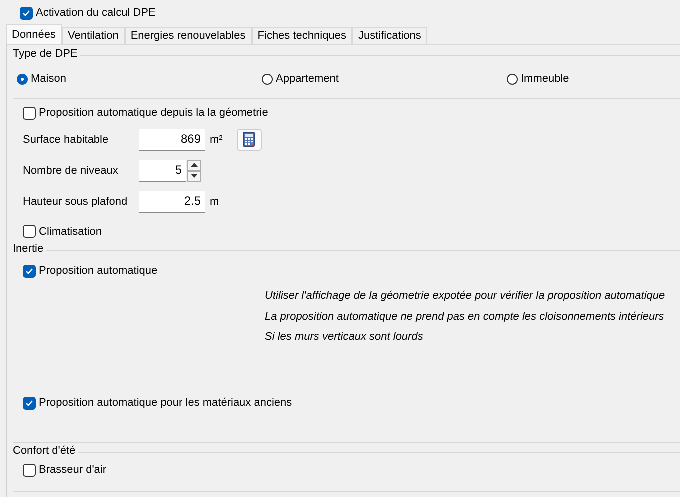  I want to click on tab: Ventilation, so click(93, 35).